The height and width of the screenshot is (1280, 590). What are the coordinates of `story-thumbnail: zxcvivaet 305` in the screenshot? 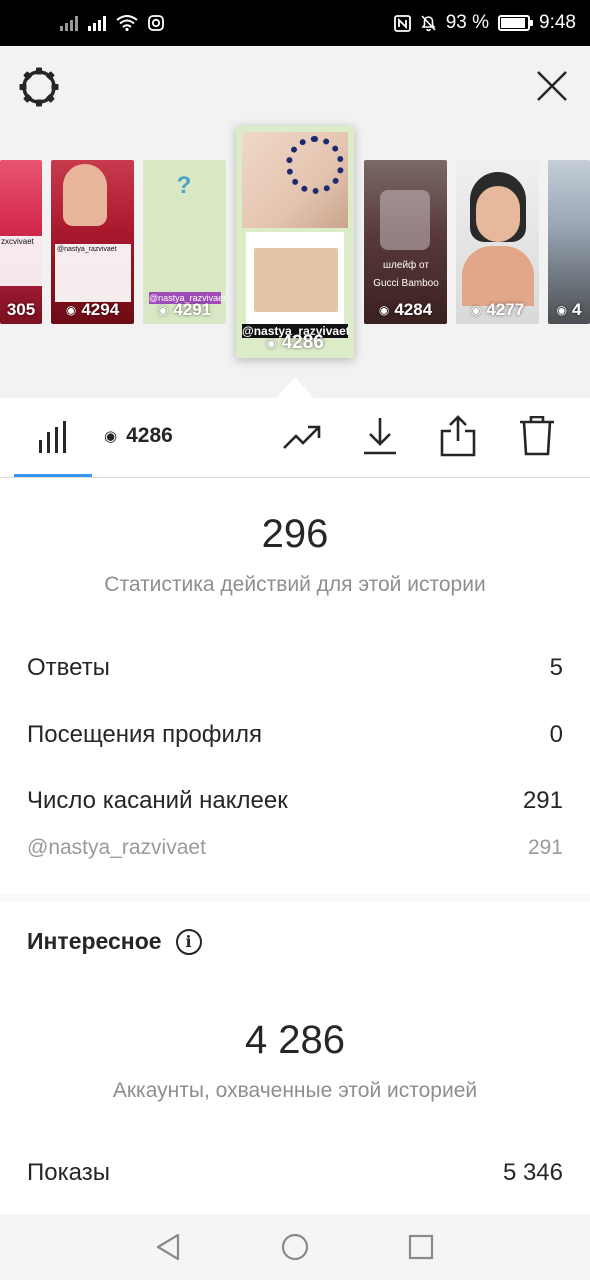 It's located at (21, 242).